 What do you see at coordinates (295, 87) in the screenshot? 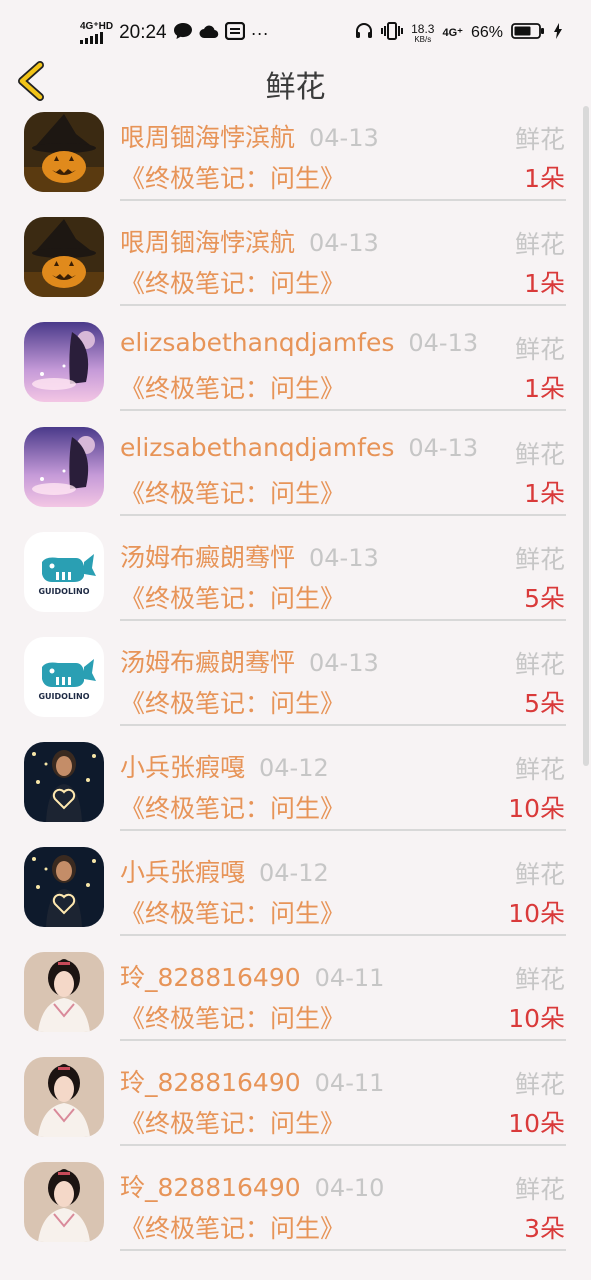
I see `page-title: 鲜花` at bounding box center [295, 87].